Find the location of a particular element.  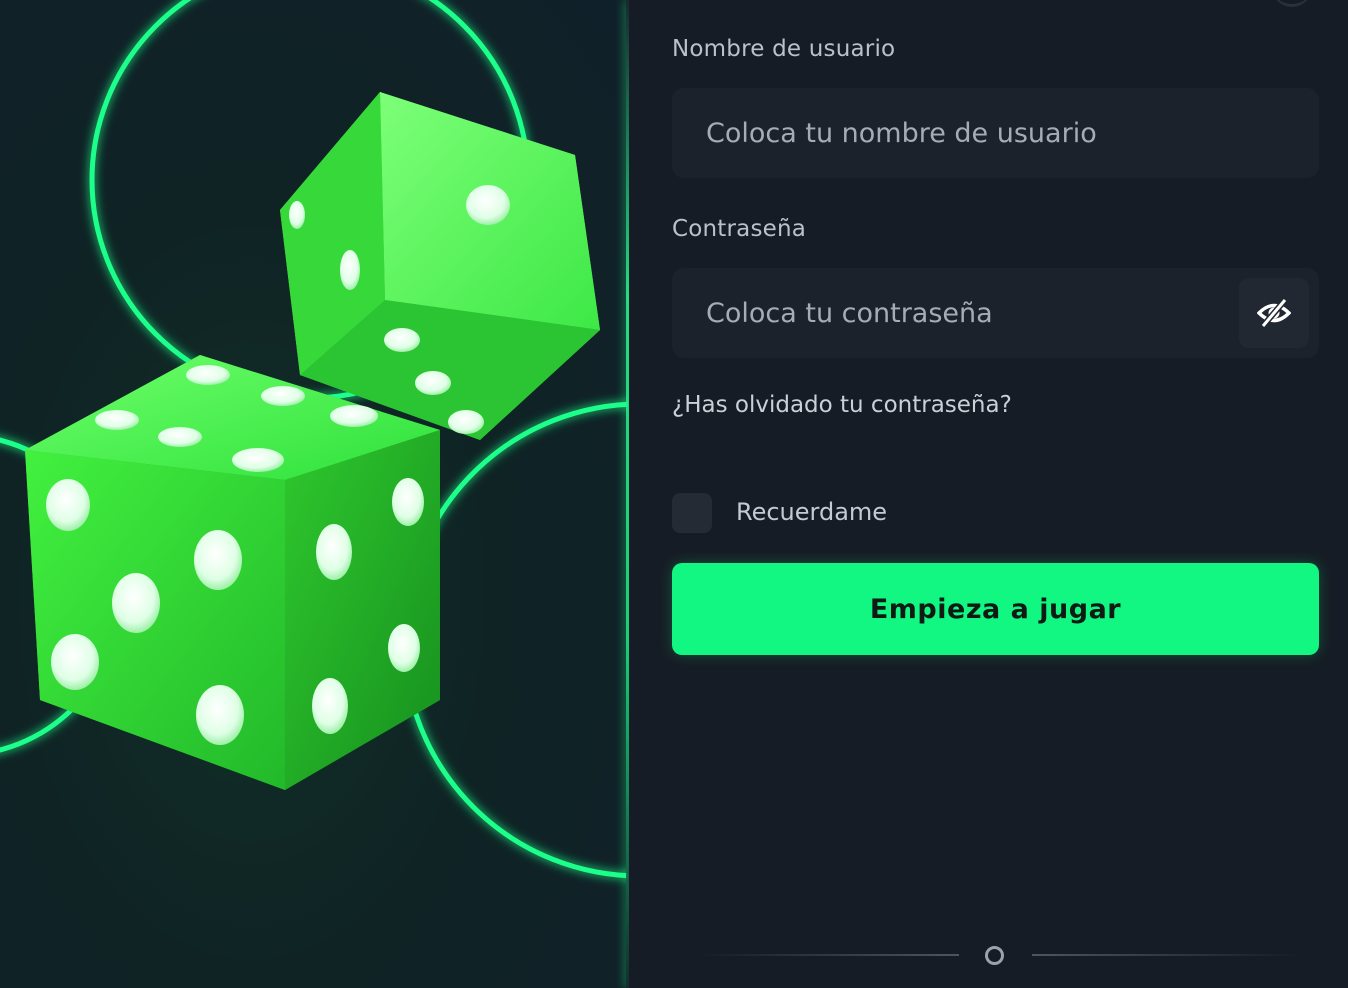

start-playing-button: Empieza a jugar is located at coordinates (995, 609).